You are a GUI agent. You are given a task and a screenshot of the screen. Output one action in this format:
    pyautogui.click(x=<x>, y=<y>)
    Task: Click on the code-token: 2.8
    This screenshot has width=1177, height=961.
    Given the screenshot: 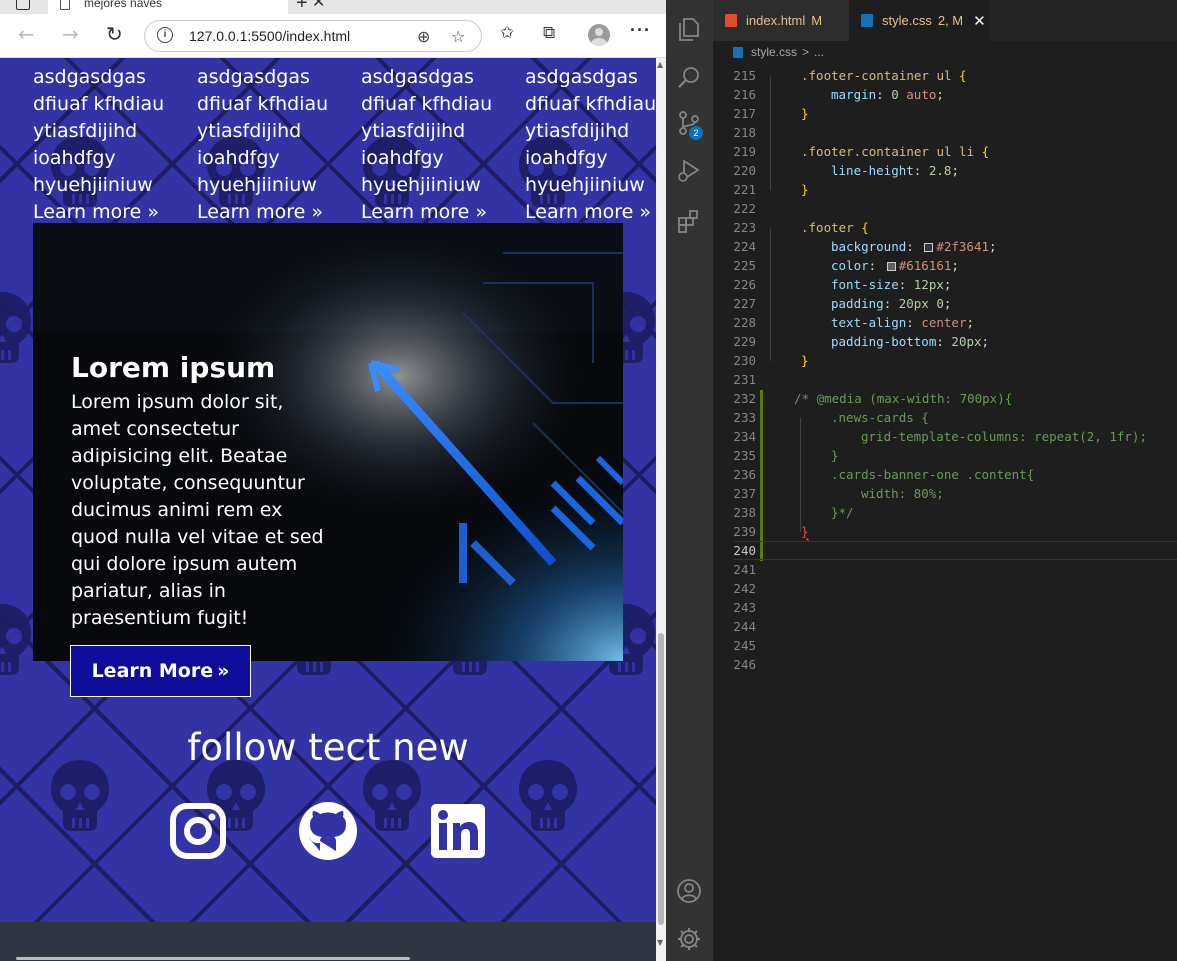 What is the action you would take?
    pyautogui.click(x=940, y=170)
    